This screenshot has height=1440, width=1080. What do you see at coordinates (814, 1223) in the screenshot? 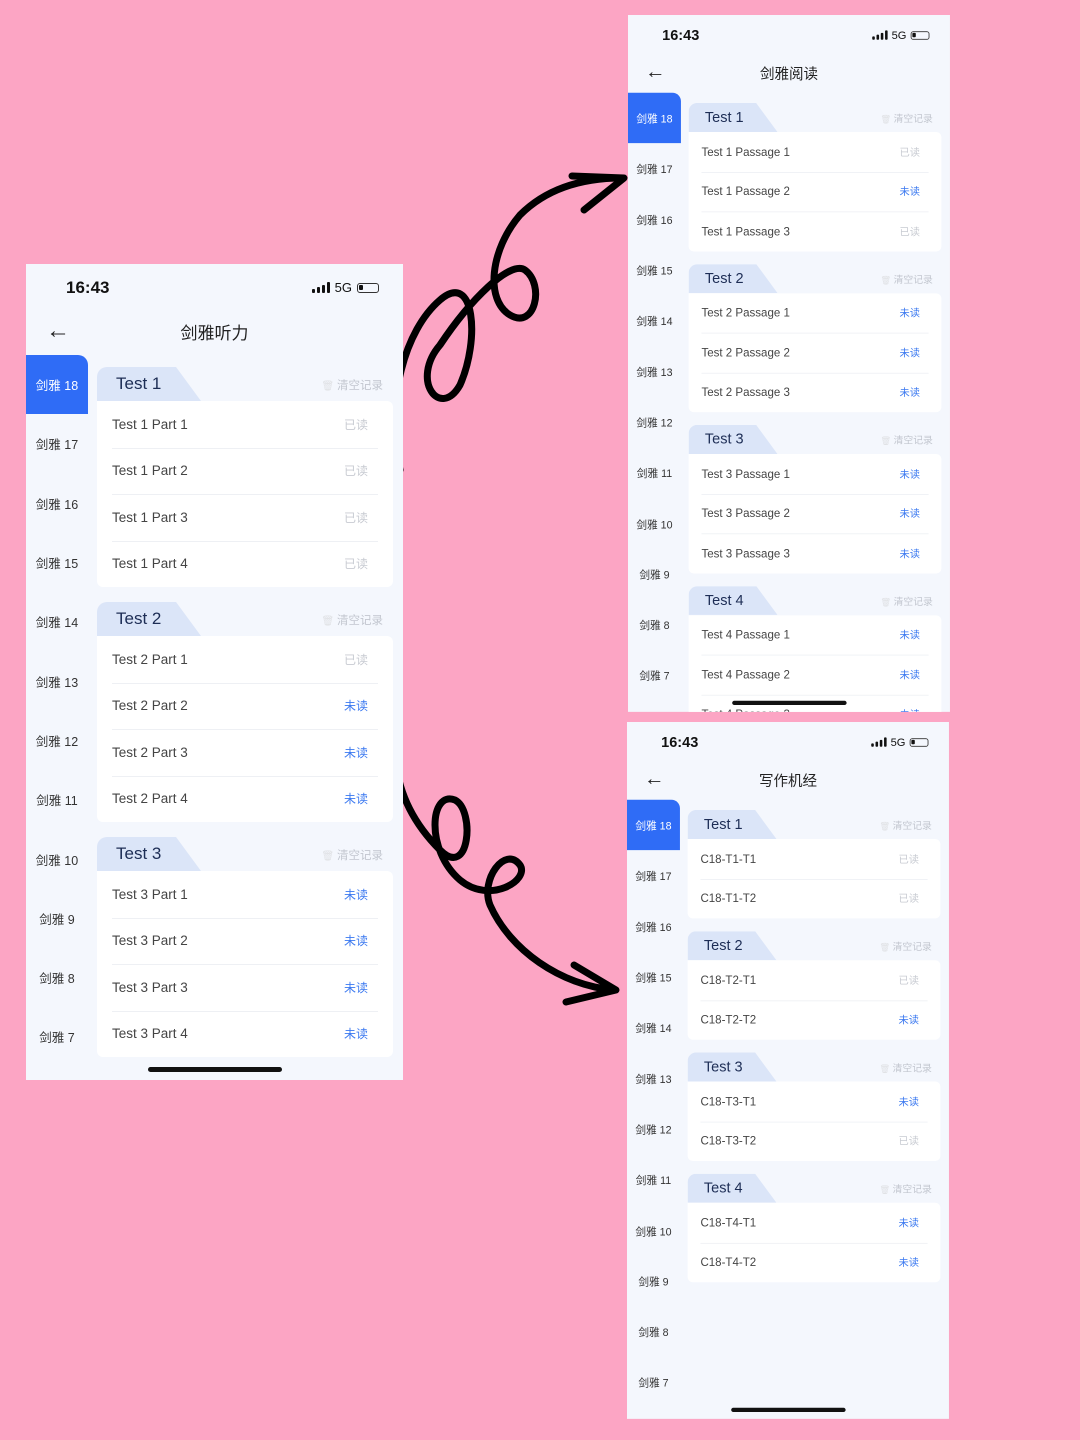
I see `list-item: C18-T4-T1 未读` at bounding box center [814, 1223].